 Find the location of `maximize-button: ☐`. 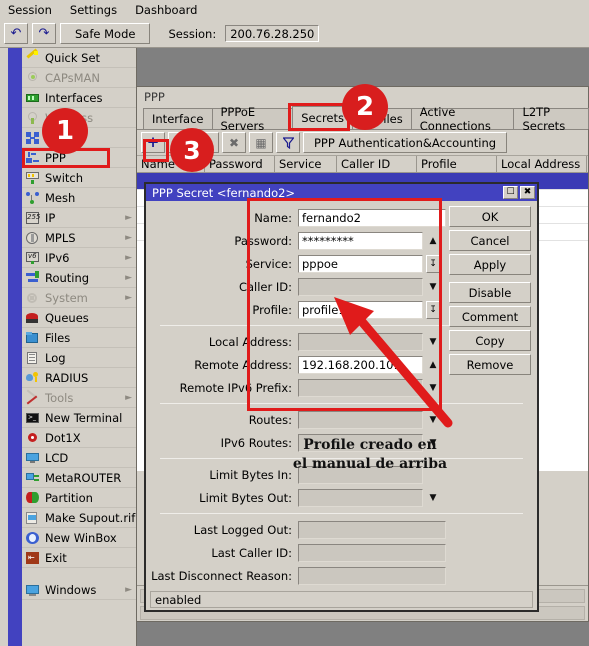

maximize-button: ☐ is located at coordinates (510, 192).